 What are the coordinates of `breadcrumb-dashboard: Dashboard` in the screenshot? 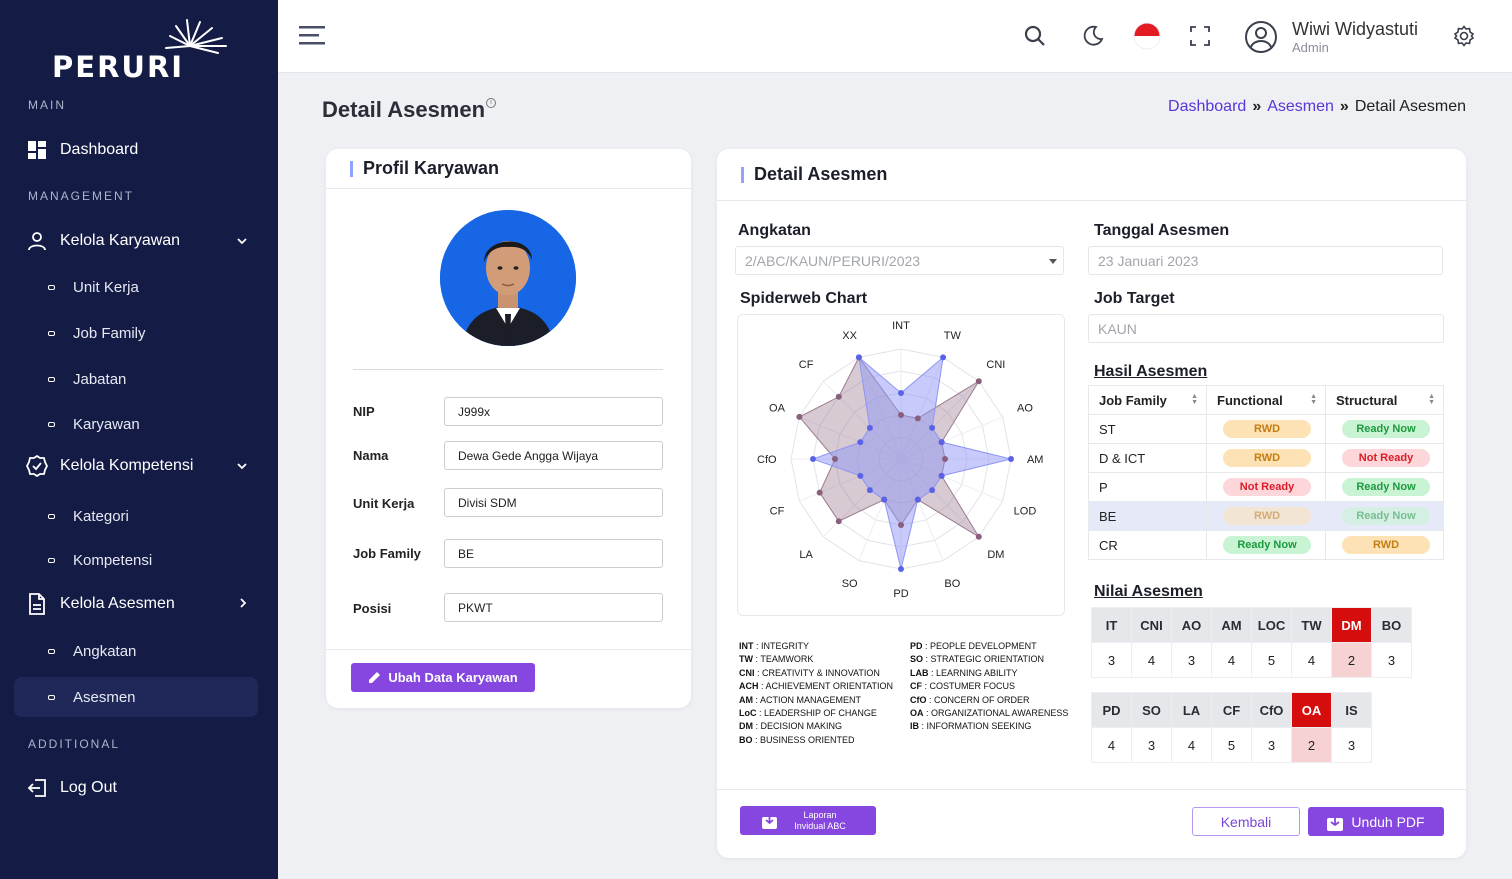 It's located at (1207, 107).